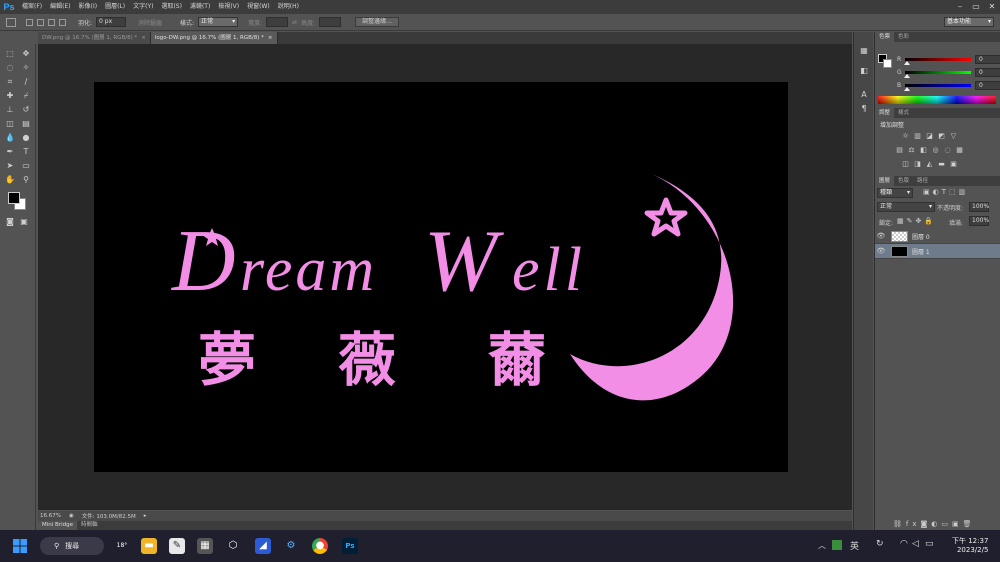 This screenshot has width=1000, height=562. What do you see at coordinates (51, 22) in the screenshot?
I see `subtract-selection-icon` at bounding box center [51, 22].